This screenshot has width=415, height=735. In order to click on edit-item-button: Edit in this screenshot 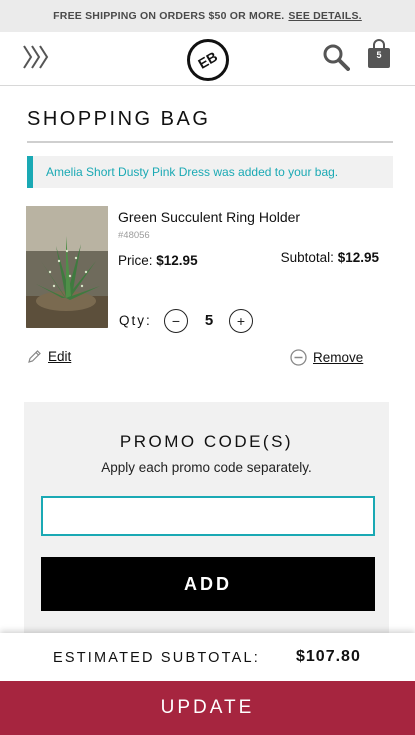, I will do `click(49, 356)`.